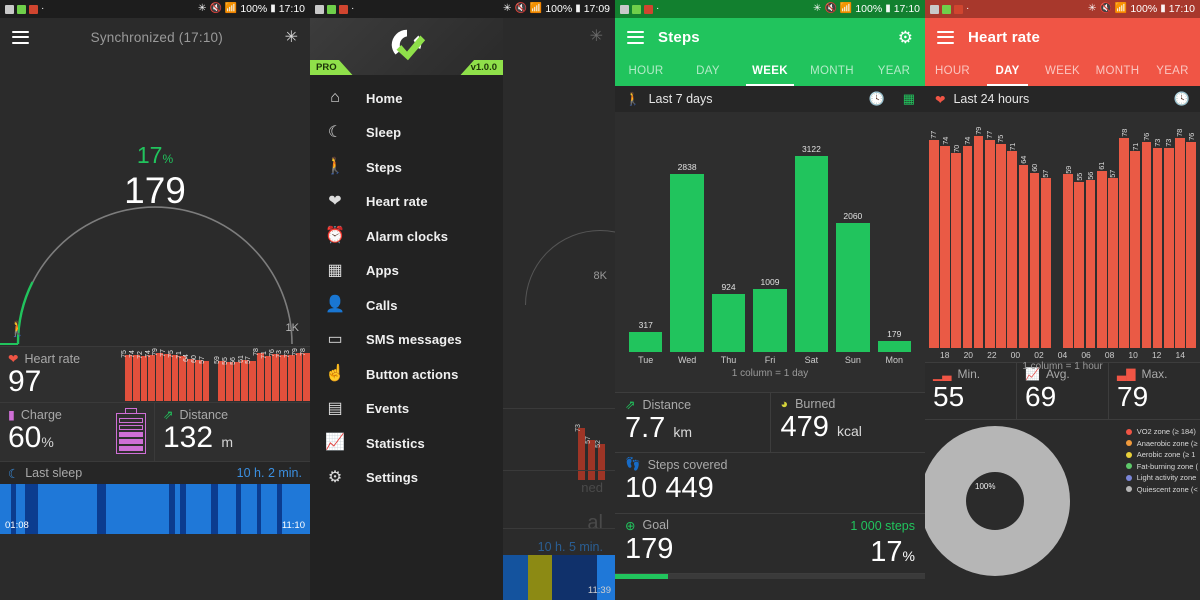 The width and height of the screenshot is (1200, 600). I want to click on drawer-item-alarm-clocks: ⏰ Alarm clocks, so click(406, 236).